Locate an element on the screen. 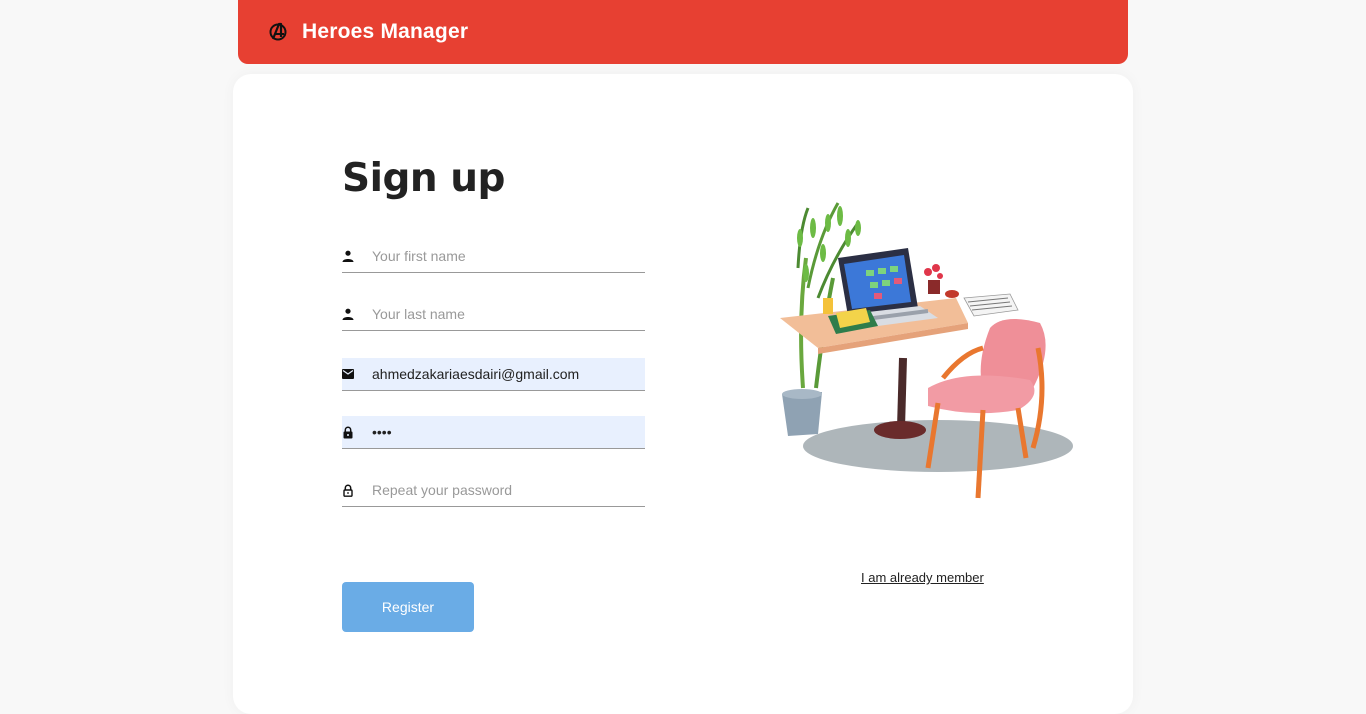  register-button: Register is located at coordinates (408, 607).